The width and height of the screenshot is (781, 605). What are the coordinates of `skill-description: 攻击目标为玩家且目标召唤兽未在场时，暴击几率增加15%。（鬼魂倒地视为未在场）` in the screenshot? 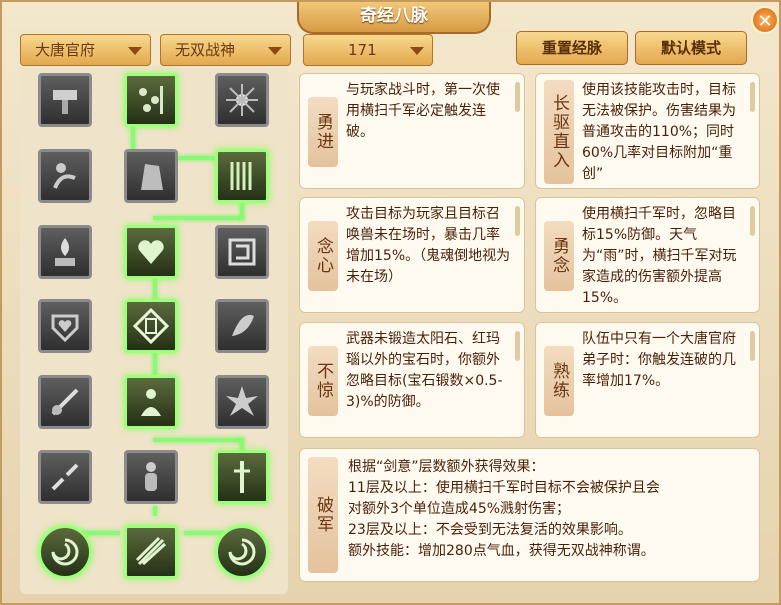 It's located at (428, 245).